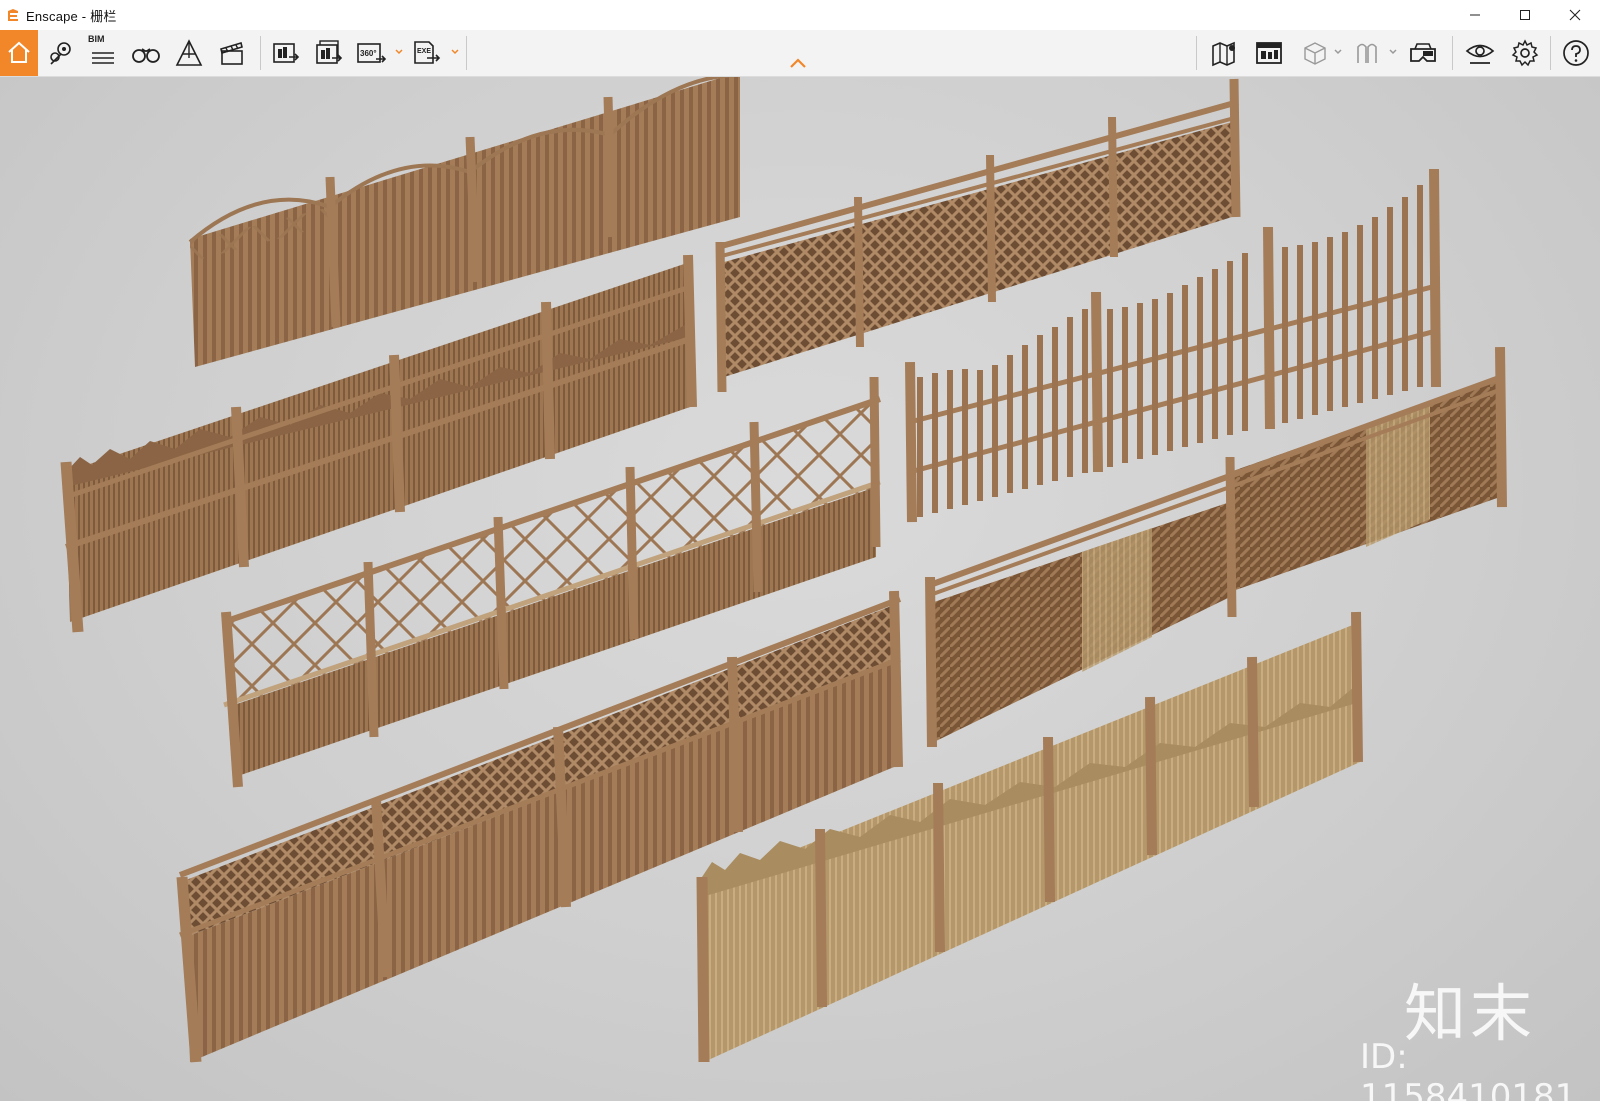 This screenshot has height=1101, width=1600. I want to click on visual-settings-button, so click(1480, 53).